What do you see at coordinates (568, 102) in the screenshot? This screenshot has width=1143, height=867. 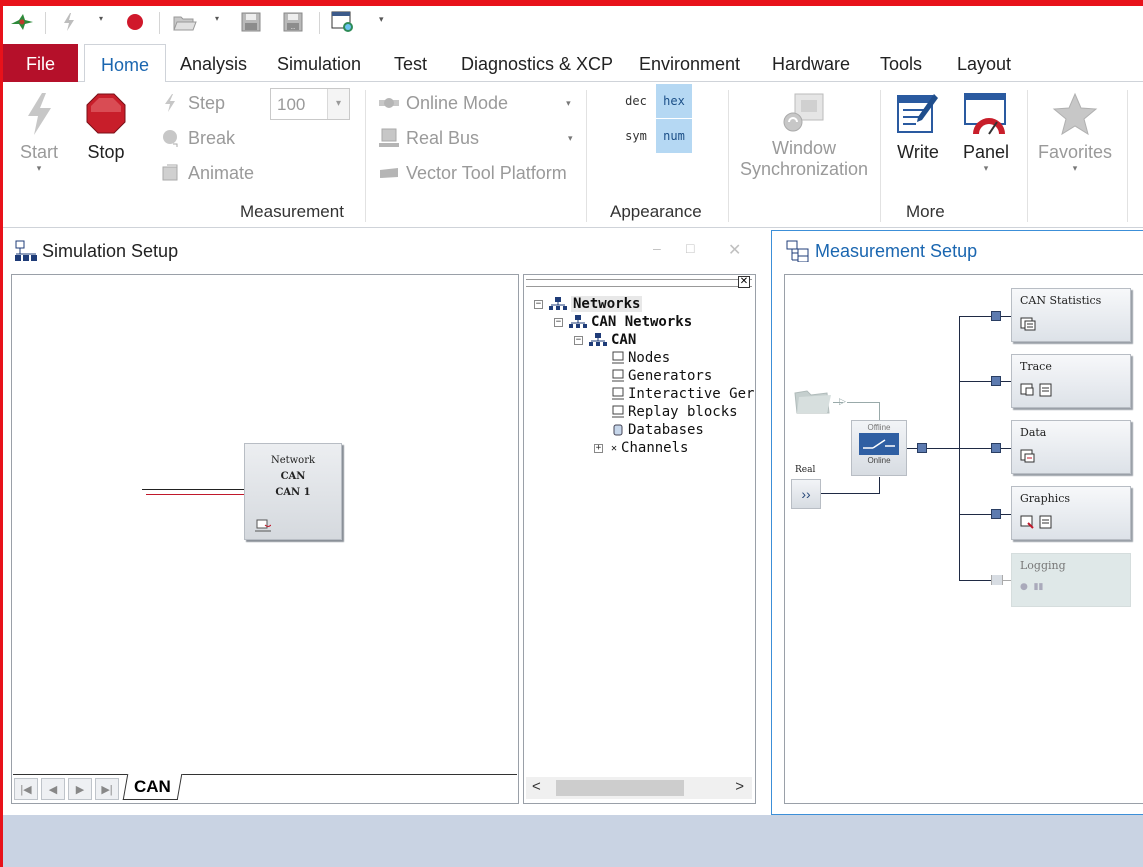 I see `online-mode-dropdown-icon: ▾` at bounding box center [568, 102].